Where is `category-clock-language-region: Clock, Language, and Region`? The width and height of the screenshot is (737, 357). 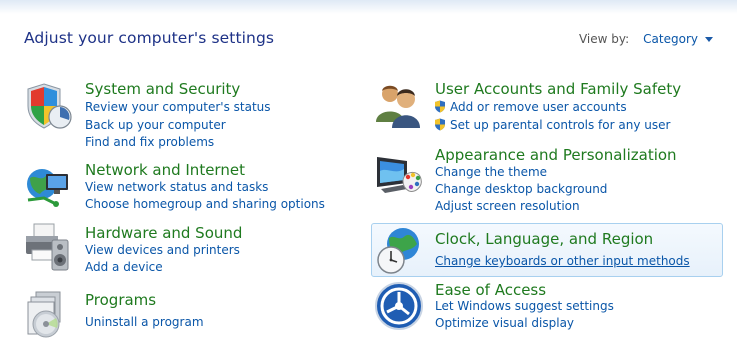 category-clock-language-region: Clock, Language, and Region is located at coordinates (544, 239).